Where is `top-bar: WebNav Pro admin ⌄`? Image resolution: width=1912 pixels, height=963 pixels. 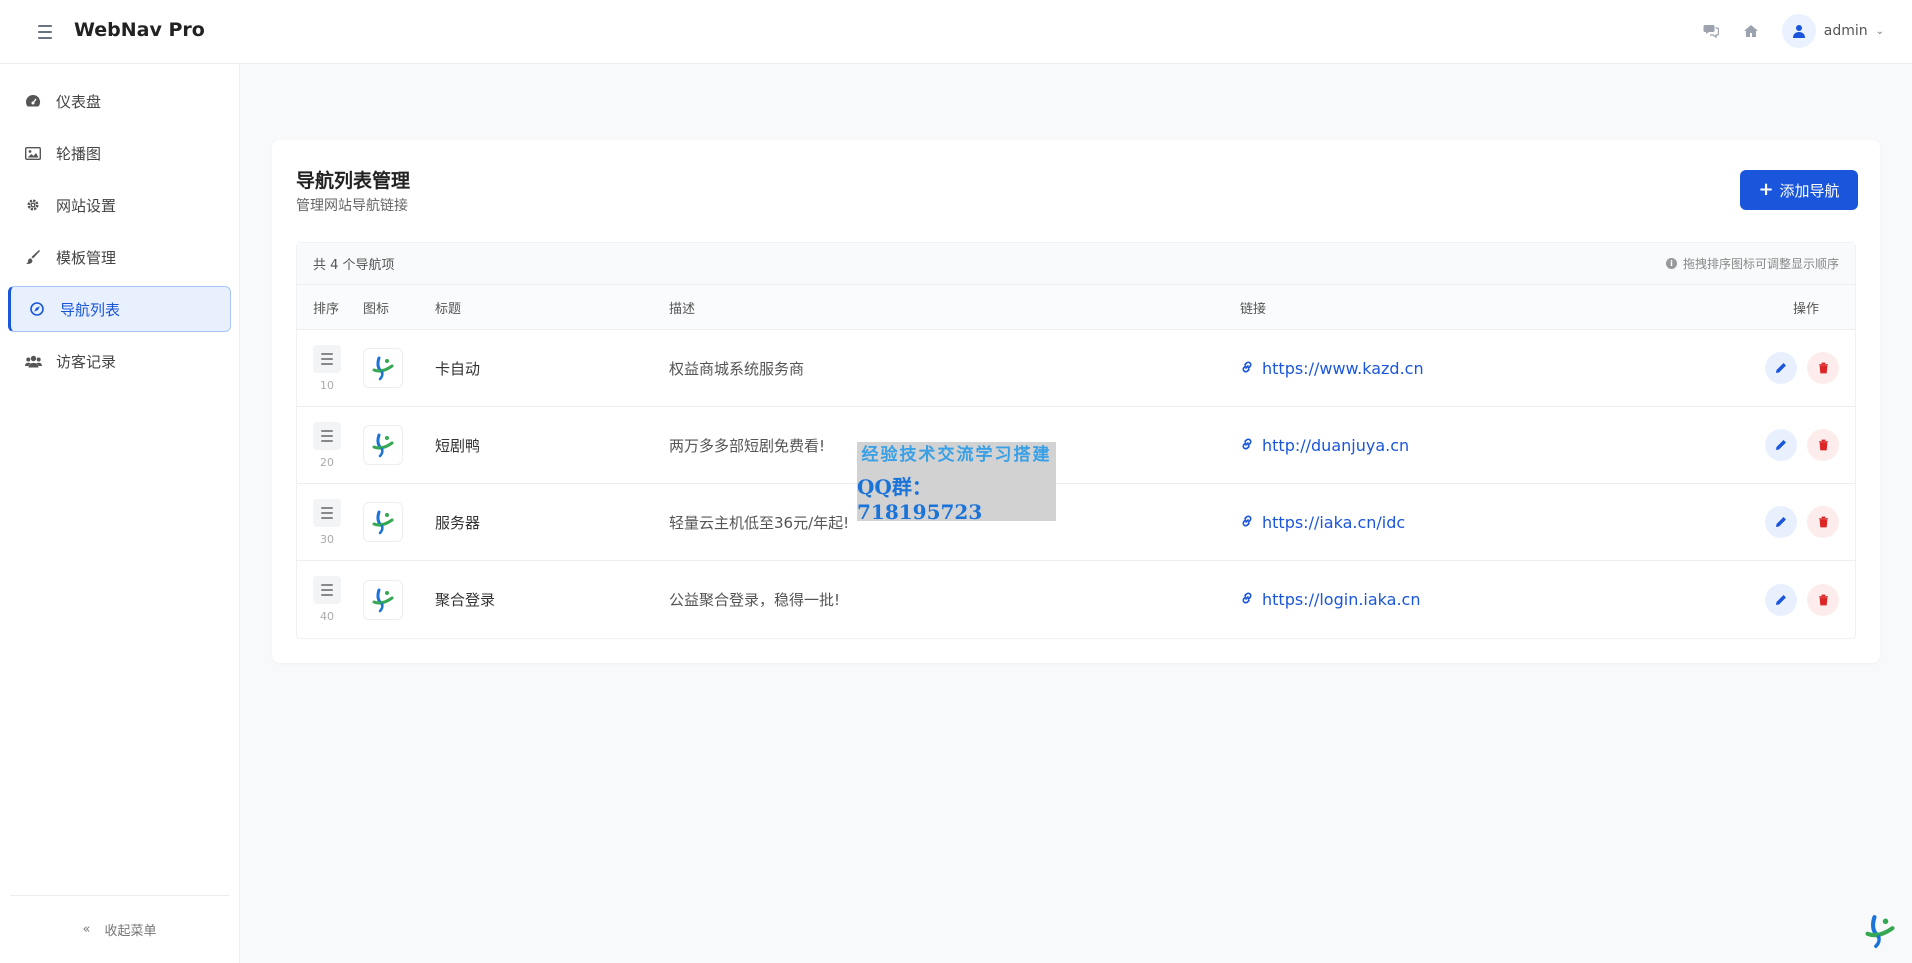 top-bar: WebNav Pro admin ⌄ is located at coordinates (956, 32).